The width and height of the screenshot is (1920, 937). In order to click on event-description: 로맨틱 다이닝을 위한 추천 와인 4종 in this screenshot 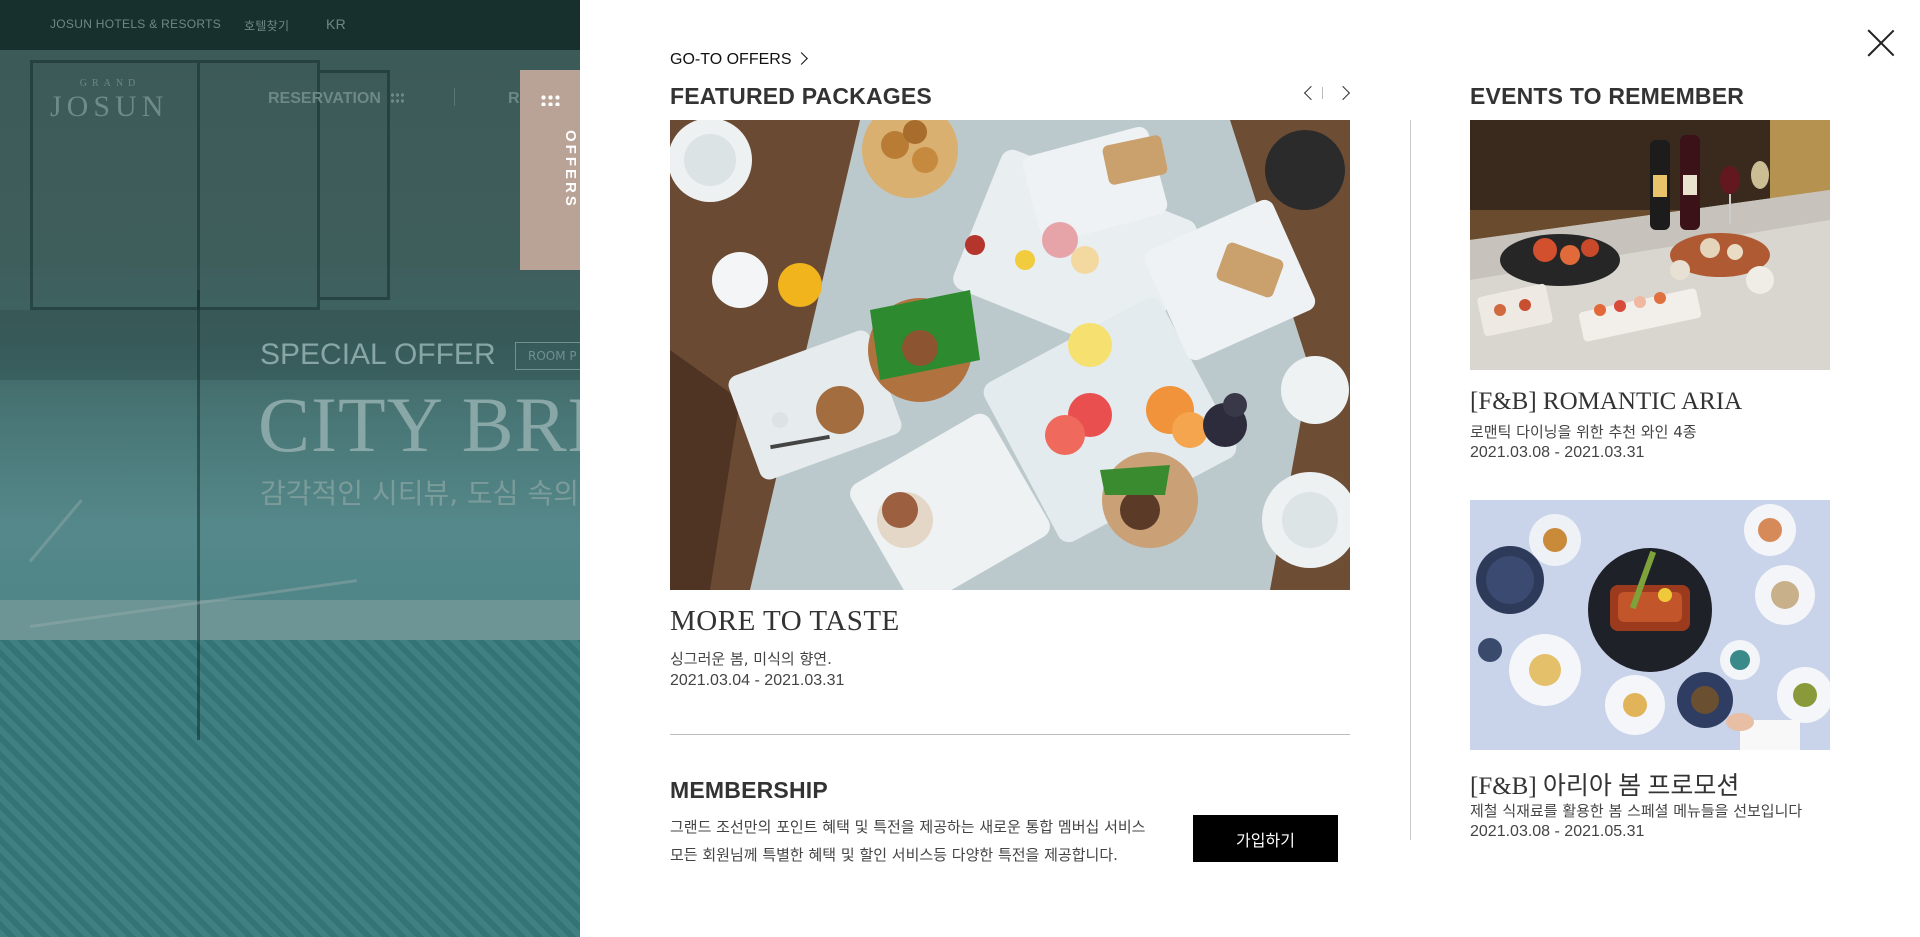, I will do `click(1583, 432)`.